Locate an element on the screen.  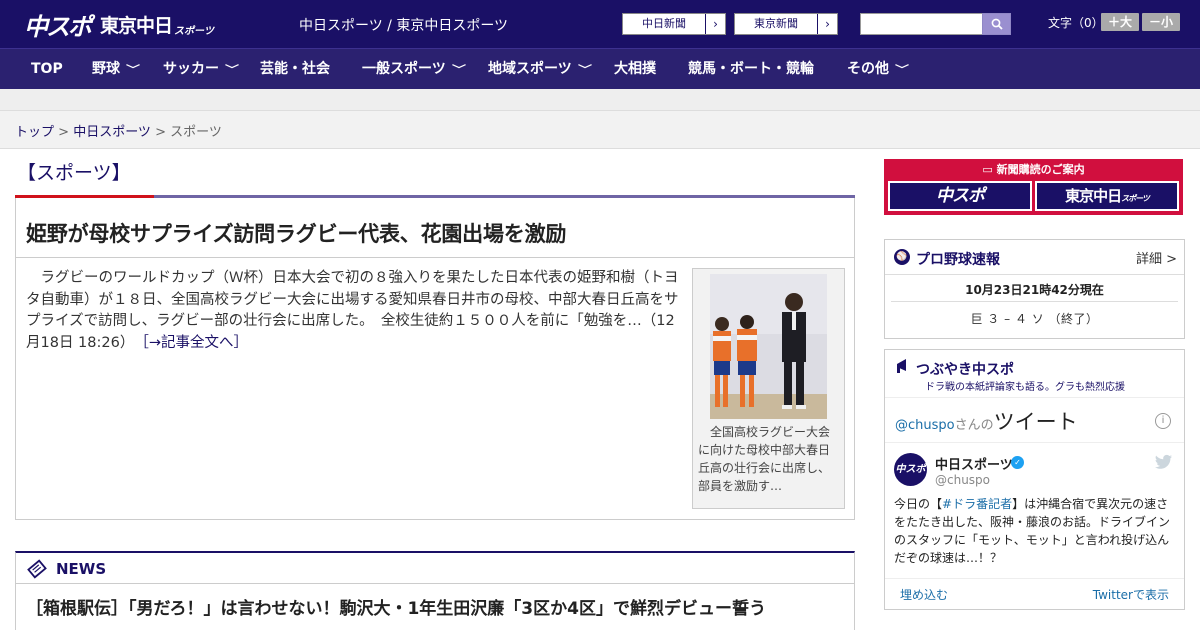
verified-badge-icon: ✓ is located at coordinates (1017, 462).